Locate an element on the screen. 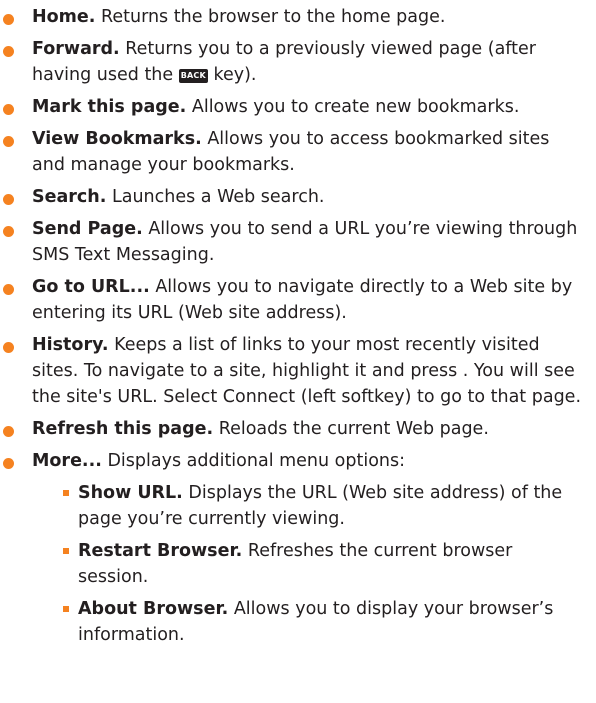  item-term: Forward. is located at coordinates (76, 49).